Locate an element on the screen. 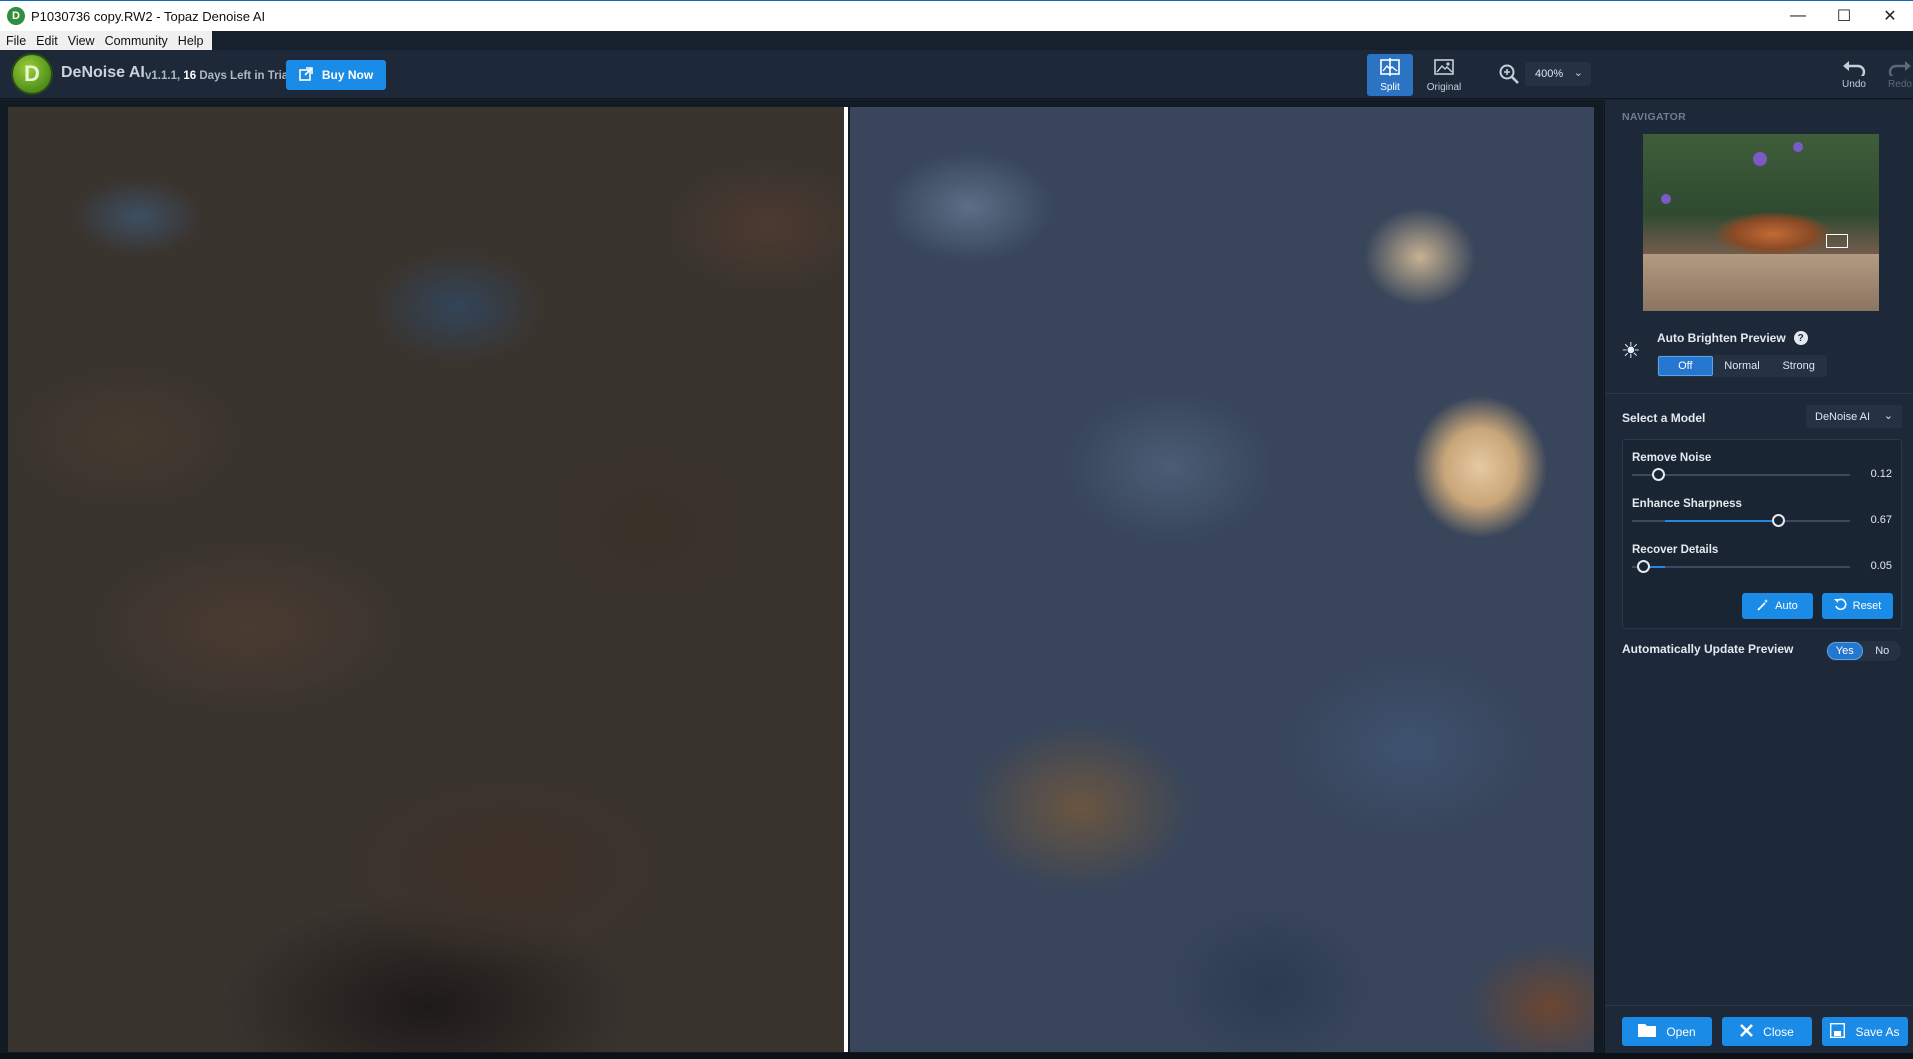 This screenshot has width=1913, height=1059. menu-help: Help is located at coordinates (190, 41).